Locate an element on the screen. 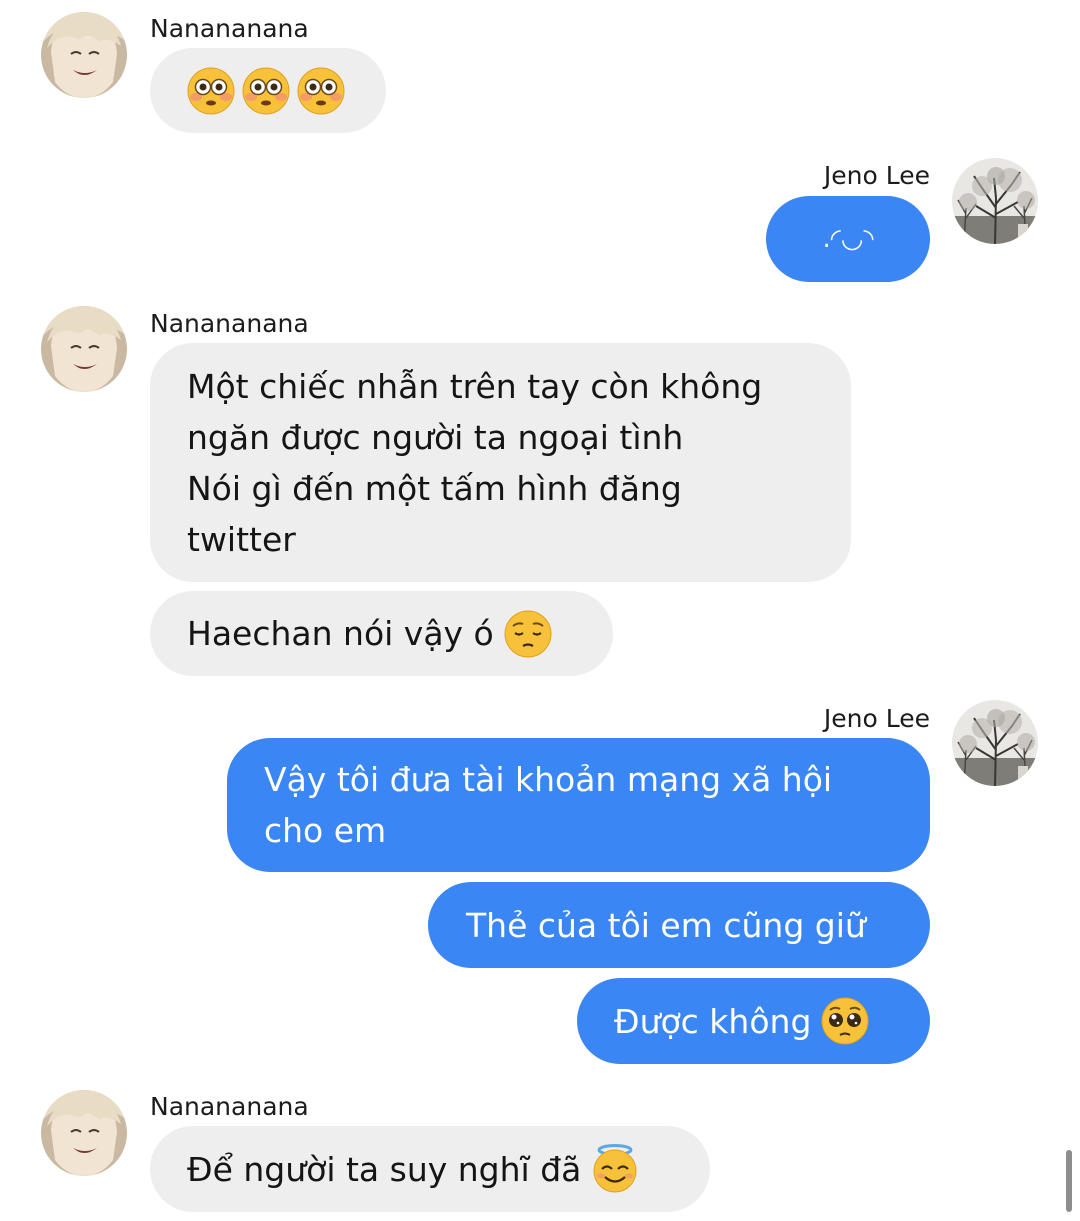 The height and width of the screenshot is (1221, 1080). message-bubble: Được không is located at coordinates (753, 1021).